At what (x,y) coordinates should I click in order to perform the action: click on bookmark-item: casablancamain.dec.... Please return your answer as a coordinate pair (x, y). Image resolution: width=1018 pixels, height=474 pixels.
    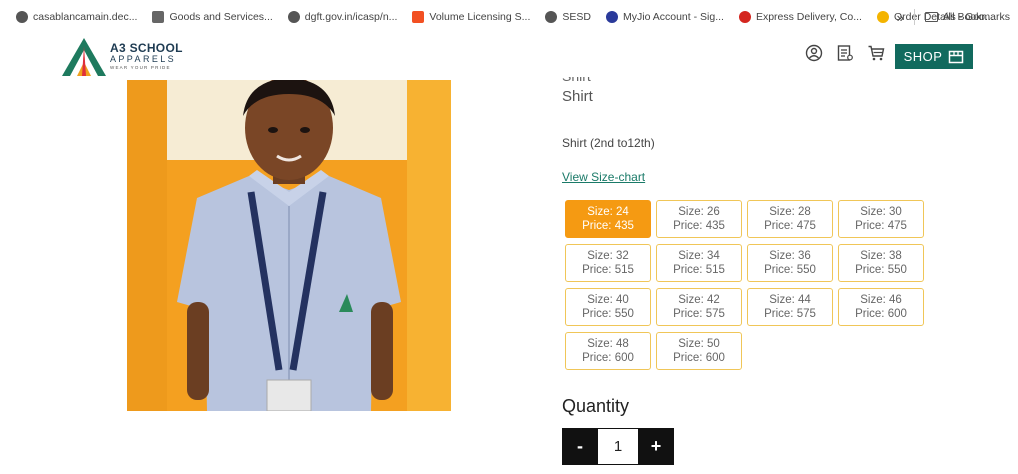
    Looking at the image, I should click on (76, 17).